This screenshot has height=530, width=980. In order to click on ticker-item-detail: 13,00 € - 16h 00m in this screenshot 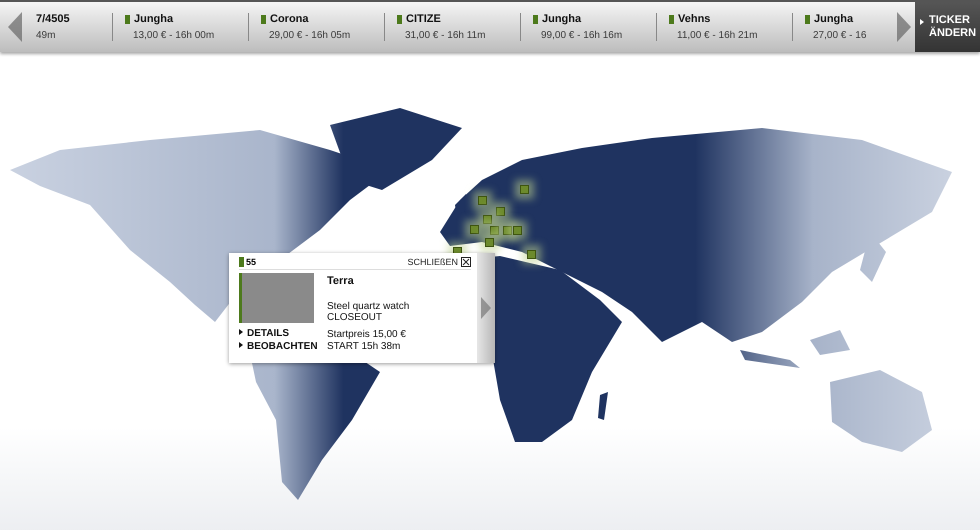, I will do `click(174, 35)`.